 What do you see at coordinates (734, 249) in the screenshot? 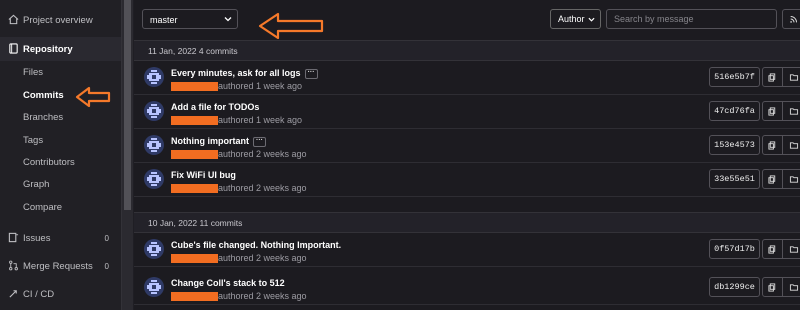
I see `commit-sha-button: 0f57d17b` at bounding box center [734, 249].